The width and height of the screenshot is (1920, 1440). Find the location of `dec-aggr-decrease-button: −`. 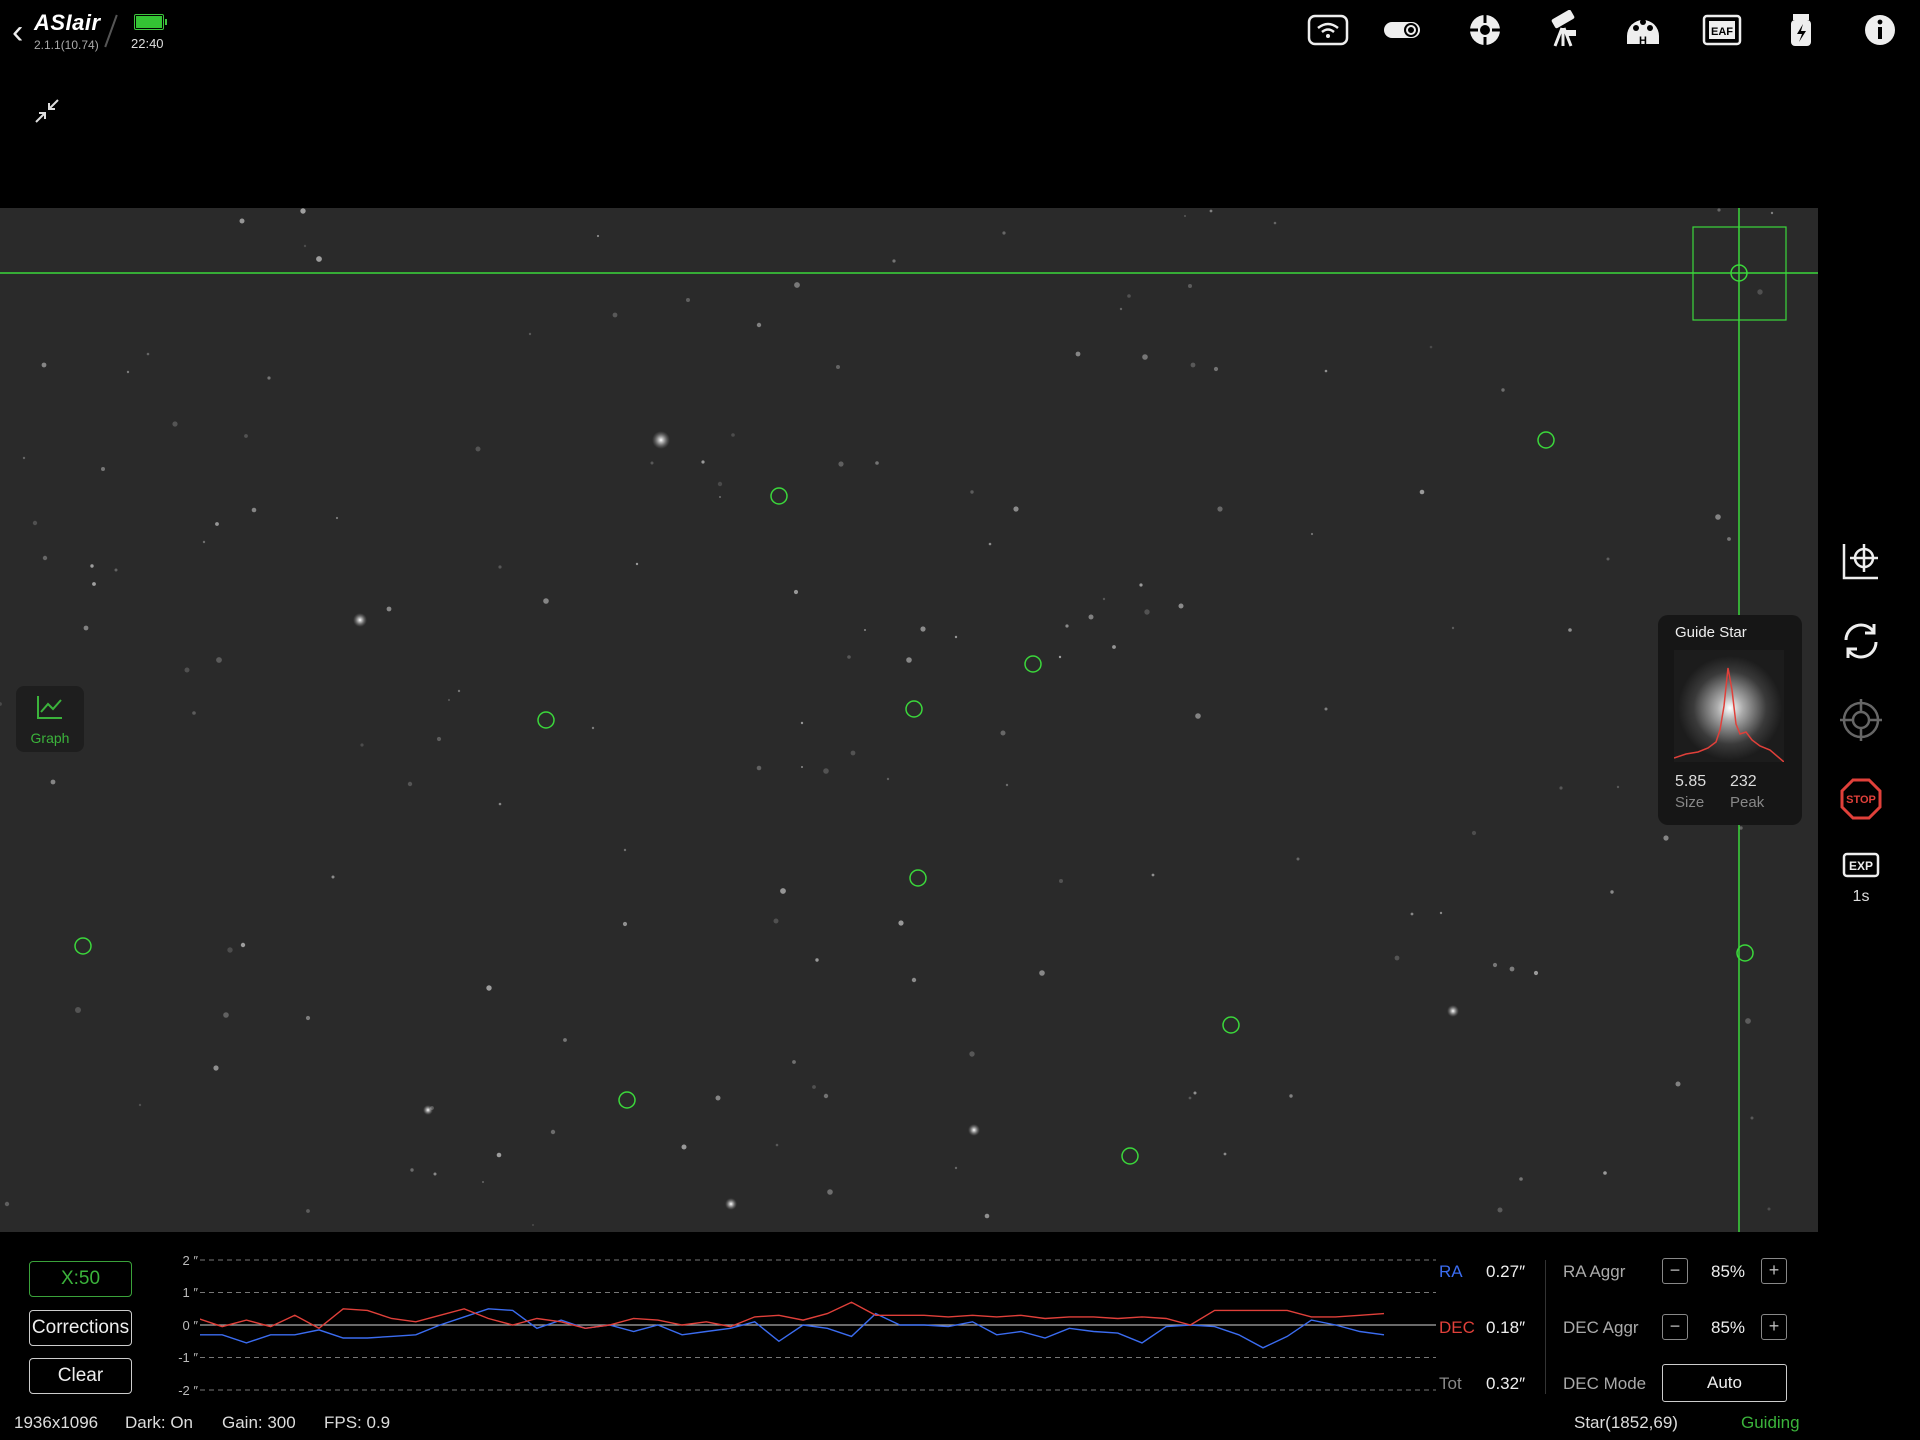

dec-aggr-decrease-button: − is located at coordinates (1675, 1327).